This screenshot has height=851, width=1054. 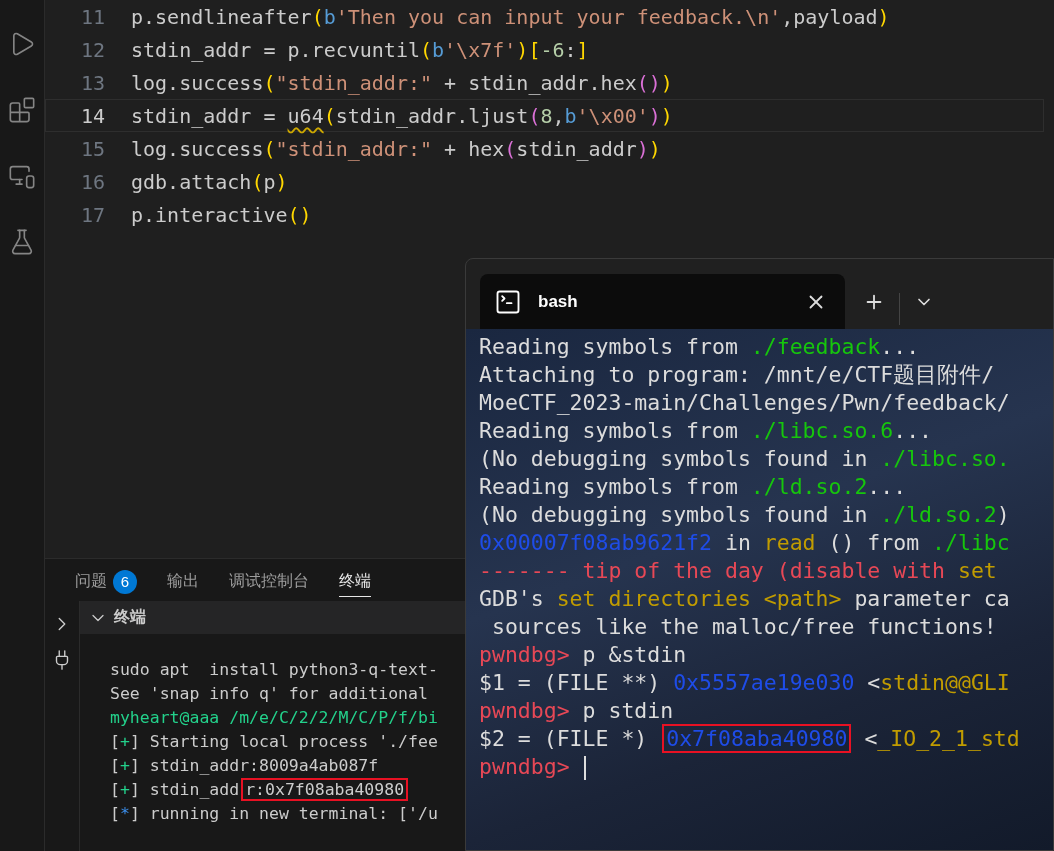 What do you see at coordinates (662, 301) in the screenshot?
I see `terminal-tab: bash` at bounding box center [662, 301].